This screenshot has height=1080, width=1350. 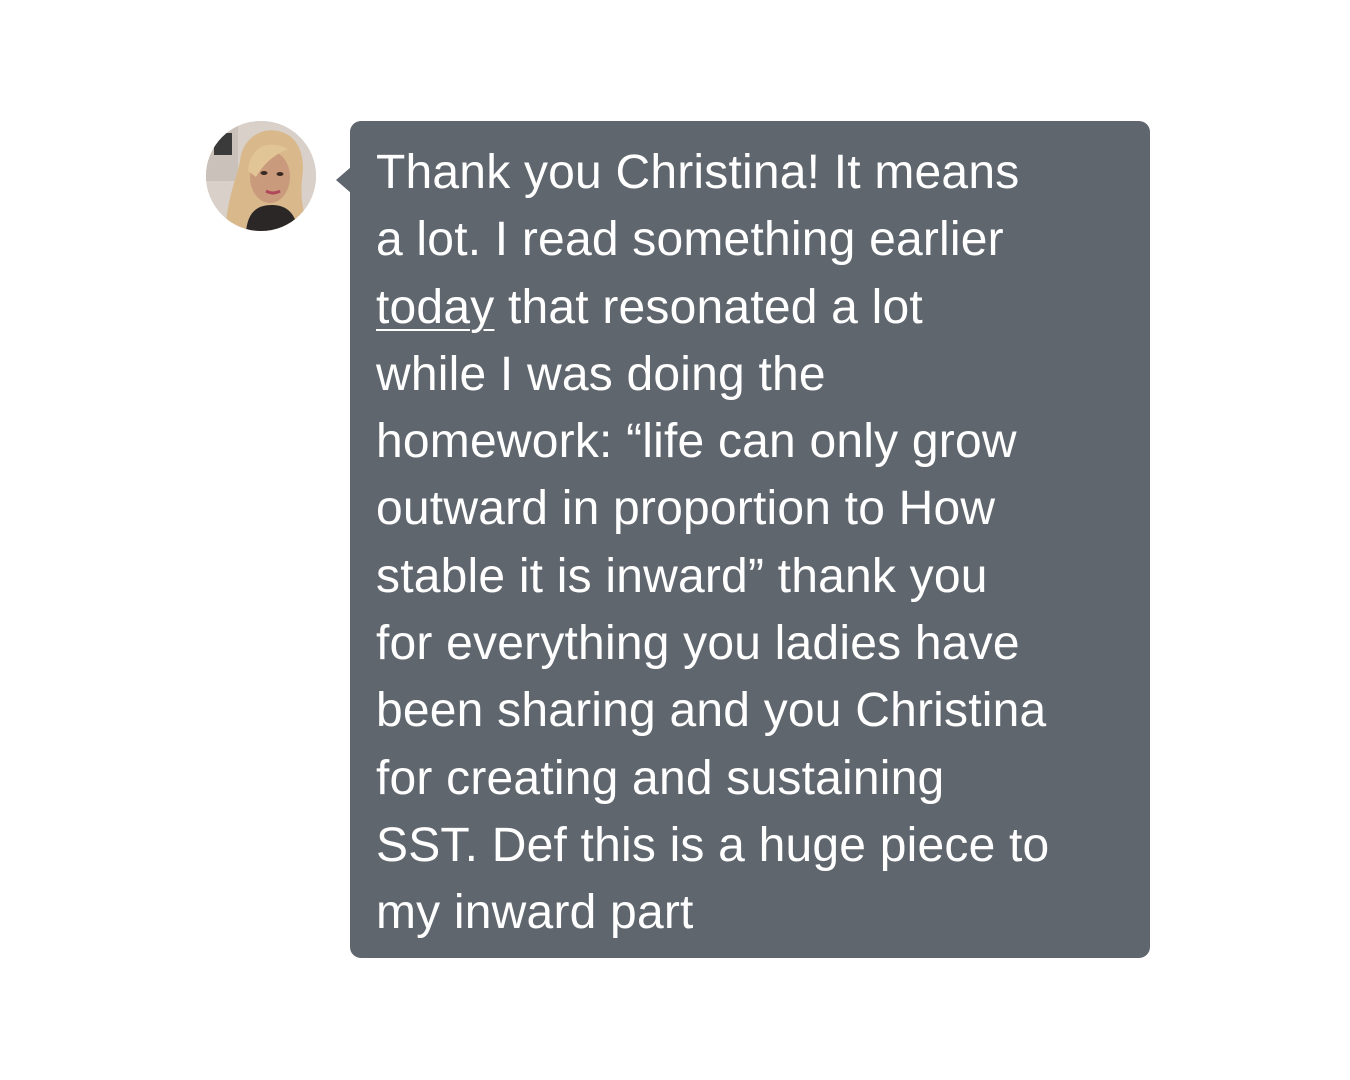 I want to click on message-line: outward in proportion to How, so click(x=686, y=509).